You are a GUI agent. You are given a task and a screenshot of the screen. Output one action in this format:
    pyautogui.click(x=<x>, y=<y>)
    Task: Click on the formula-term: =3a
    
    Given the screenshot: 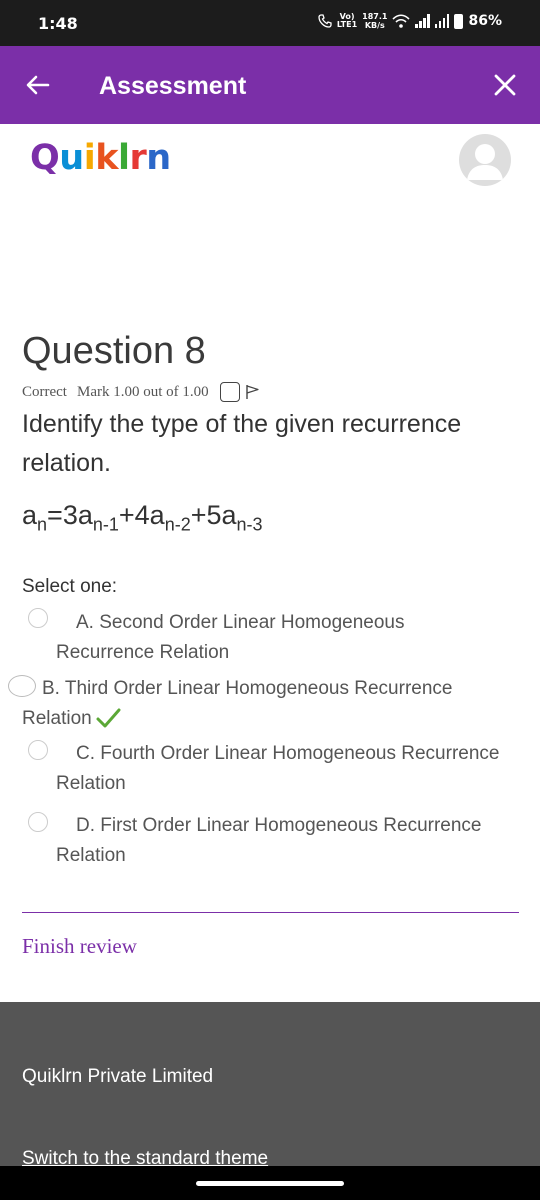 What is the action you would take?
    pyautogui.click(x=70, y=515)
    